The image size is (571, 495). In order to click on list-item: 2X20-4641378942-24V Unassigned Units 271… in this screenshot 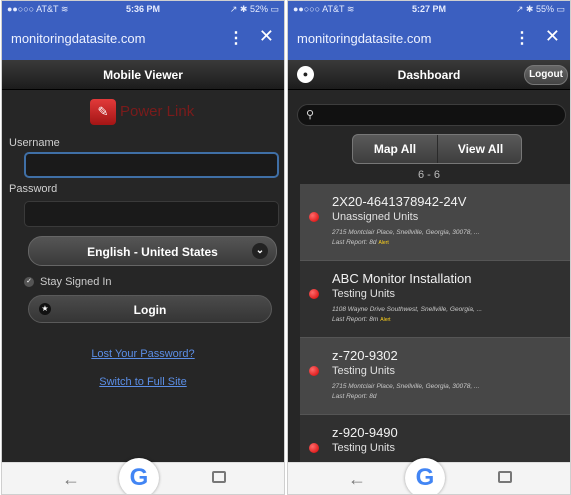, I will do `click(435, 222)`.